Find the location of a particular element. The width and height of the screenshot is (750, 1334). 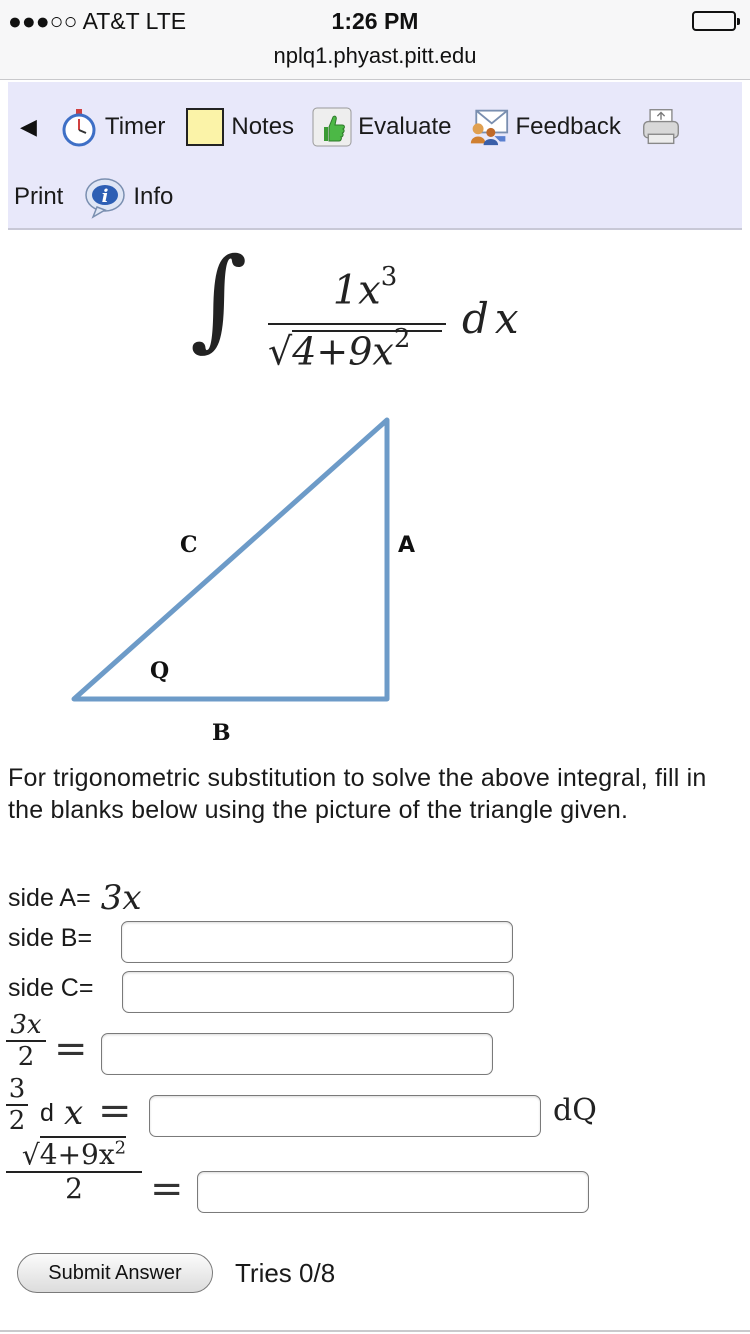

fraction-sqrt-denominator: 2 is located at coordinates (74, 1189).